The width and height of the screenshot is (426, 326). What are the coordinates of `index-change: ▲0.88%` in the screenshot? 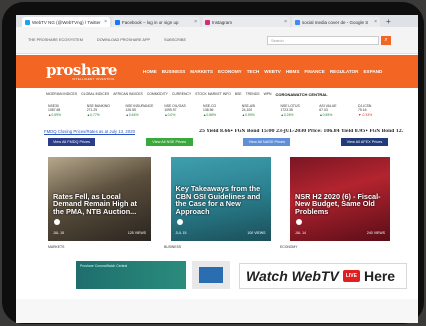 It's located at (209, 114).